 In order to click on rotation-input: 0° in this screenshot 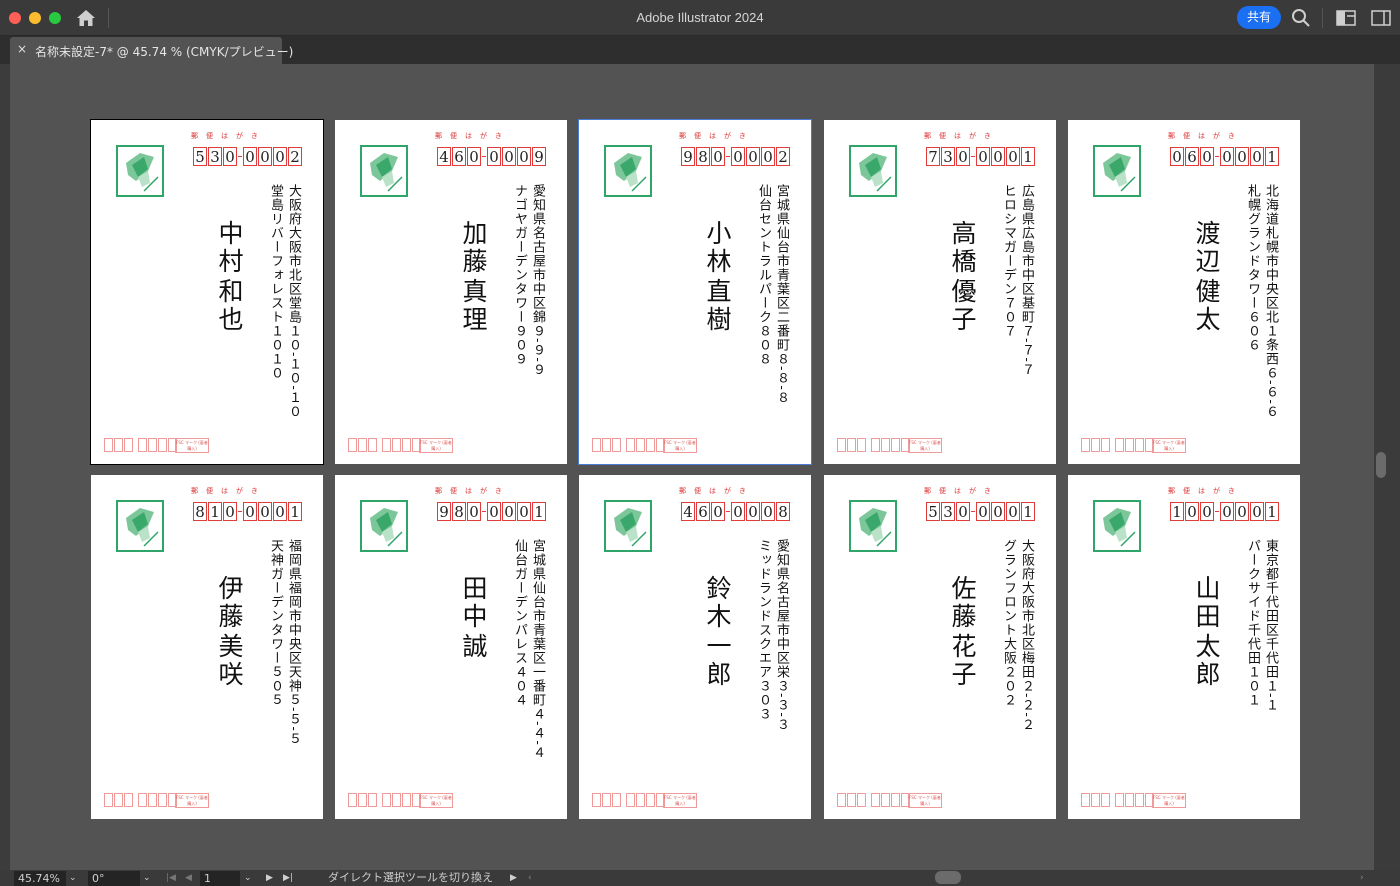, I will do `click(114, 878)`.